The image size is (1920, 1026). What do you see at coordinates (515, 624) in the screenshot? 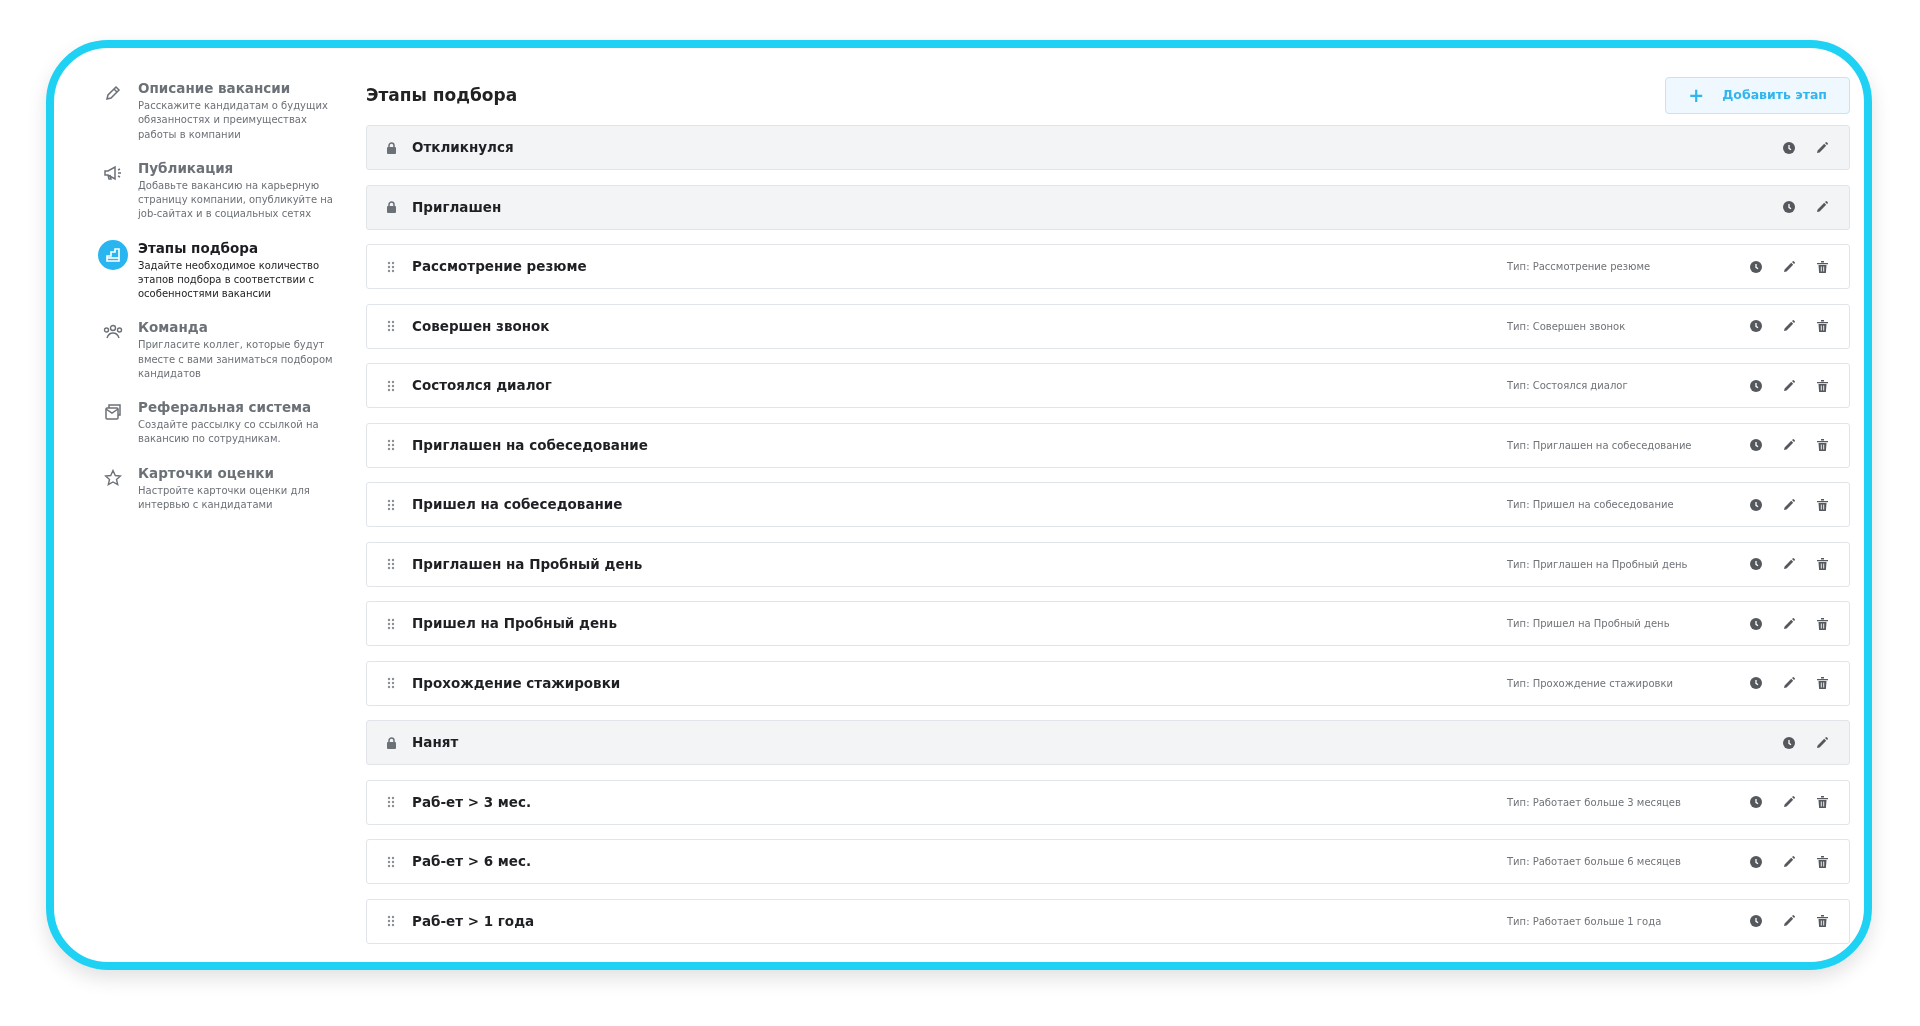
I see `stage-name: Пришел на Пробный день` at bounding box center [515, 624].